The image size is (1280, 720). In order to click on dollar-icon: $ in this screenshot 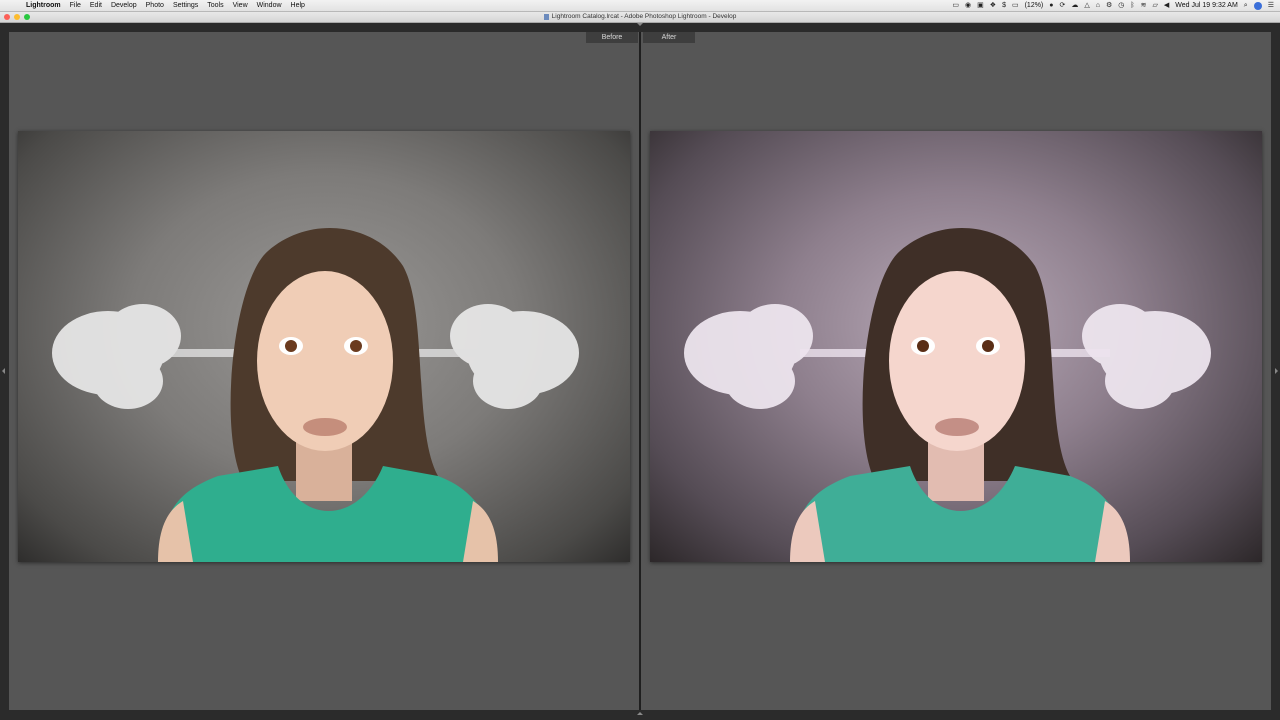, I will do `click(1004, 5)`.